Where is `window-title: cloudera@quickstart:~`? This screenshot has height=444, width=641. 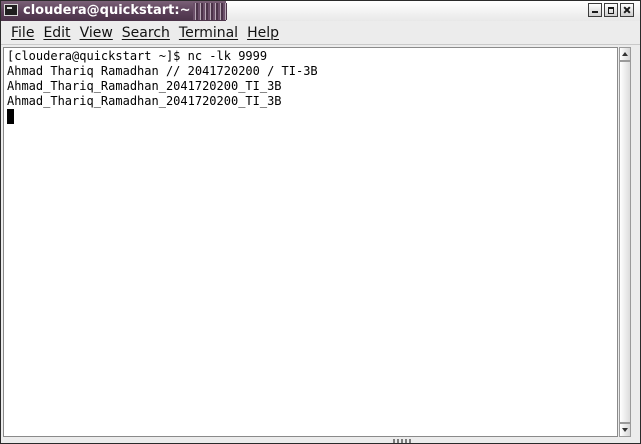 window-title: cloudera@quickstart:~ is located at coordinates (107, 10).